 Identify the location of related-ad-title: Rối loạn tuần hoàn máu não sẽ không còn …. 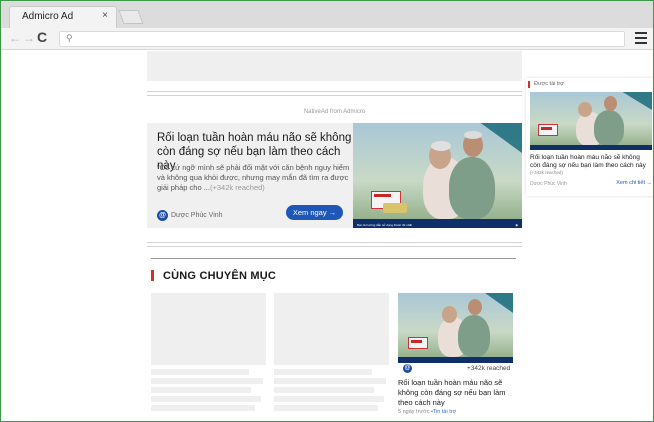
(455, 393).